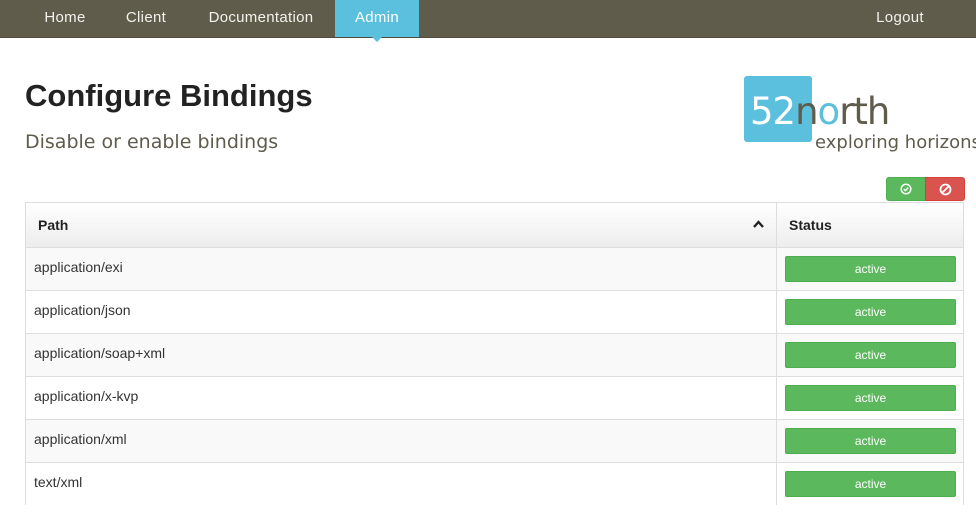 Image resolution: width=976 pixels, height=527 pixels. I want to click on table-row: application/json active, so click(494, 312).